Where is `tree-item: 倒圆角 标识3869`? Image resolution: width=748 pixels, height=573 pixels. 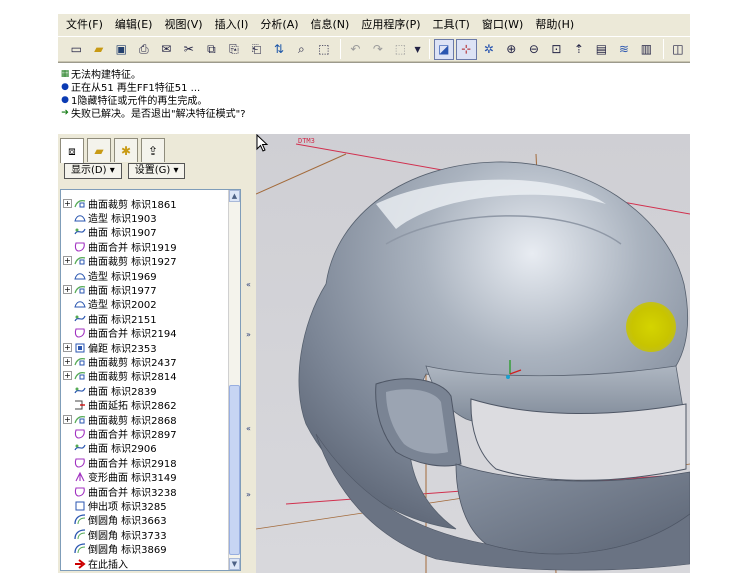
tree-item: 倒圆角 标识3869 is located at coordinates (115, 549).